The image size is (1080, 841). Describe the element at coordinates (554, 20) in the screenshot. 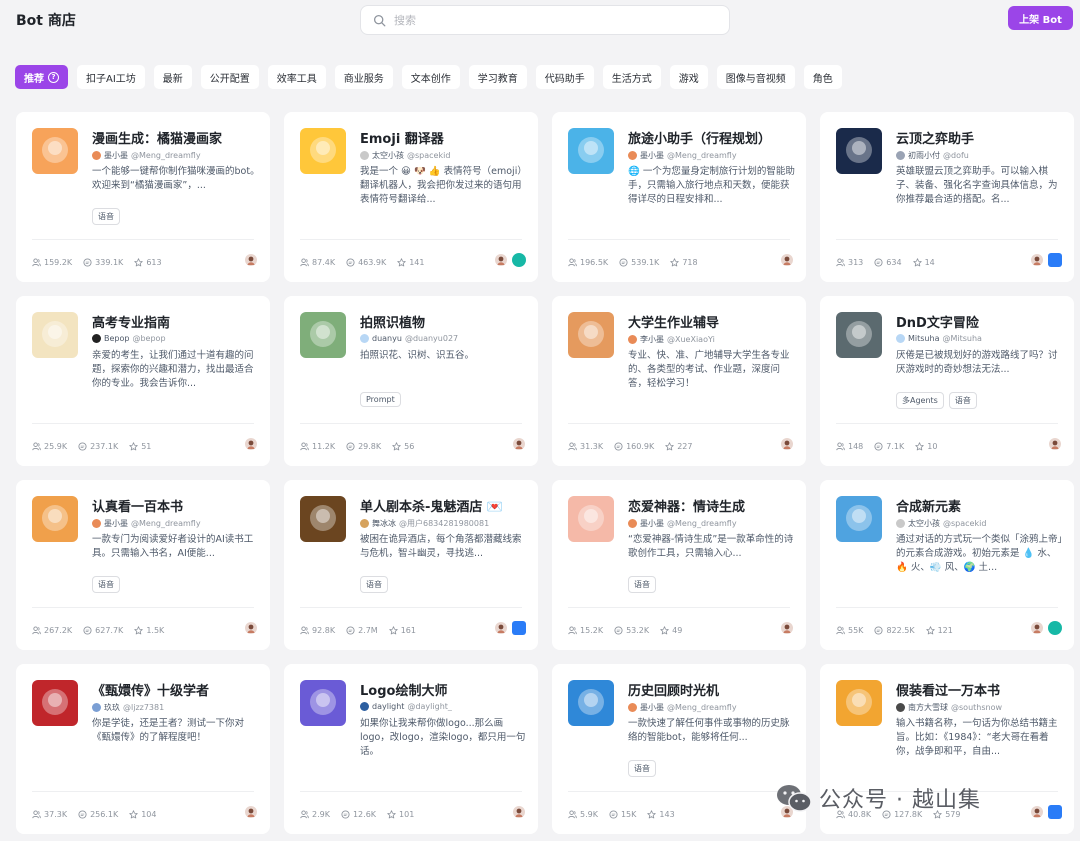

I see `search-input` at that location.